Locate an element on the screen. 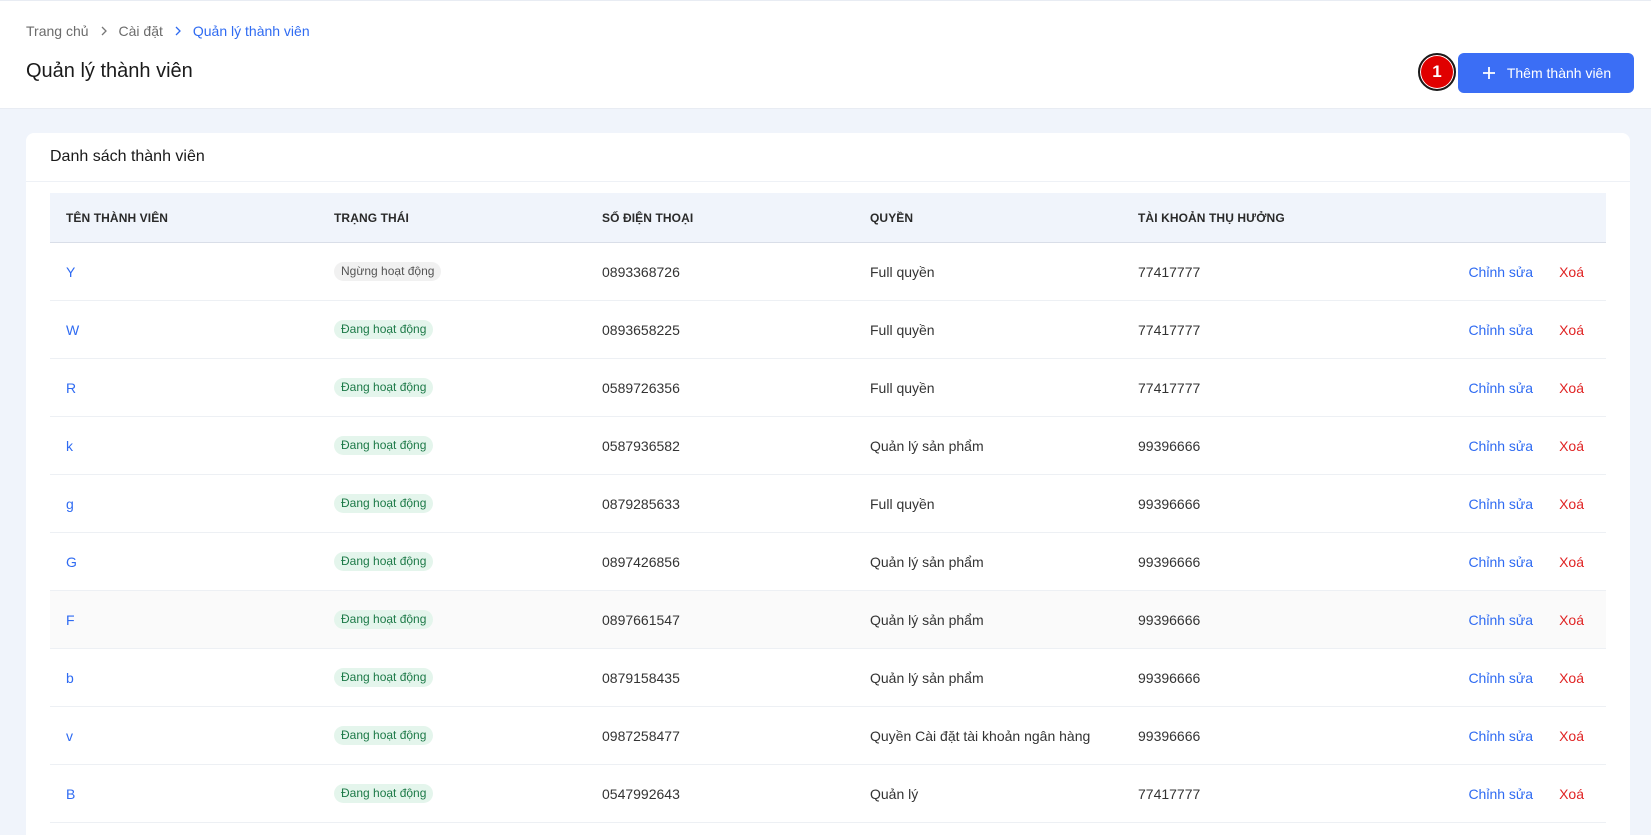  role-cell: Quyền Cài đặt tài khoản ngân hàng is located at coordinates (980, 735).